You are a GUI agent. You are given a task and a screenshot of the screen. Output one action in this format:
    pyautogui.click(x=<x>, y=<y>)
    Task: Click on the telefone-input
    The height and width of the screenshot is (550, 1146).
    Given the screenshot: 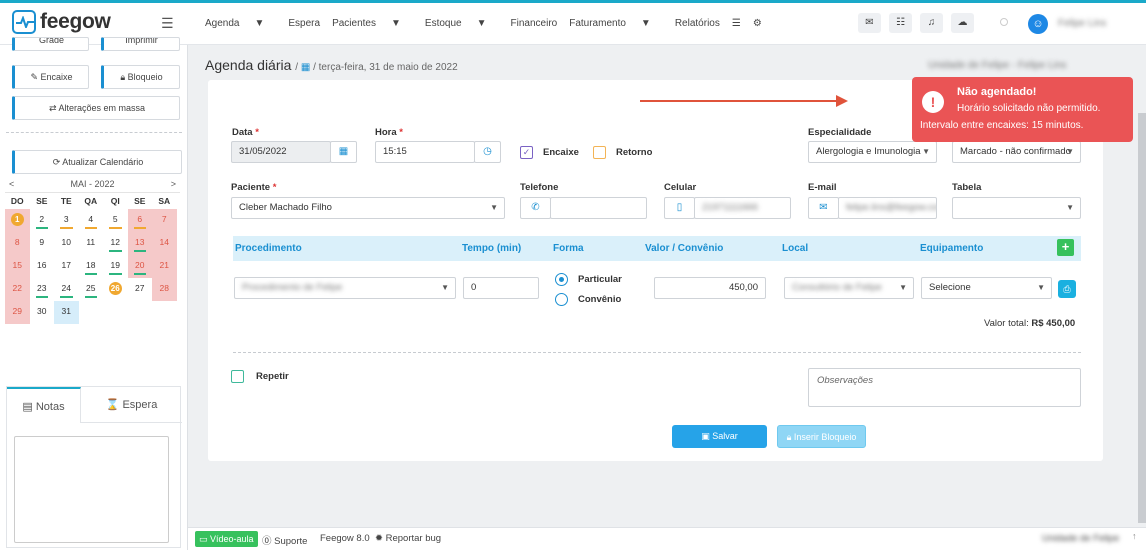 What is the action you would take?
    pyautogui.click(x=598, y=208)
    